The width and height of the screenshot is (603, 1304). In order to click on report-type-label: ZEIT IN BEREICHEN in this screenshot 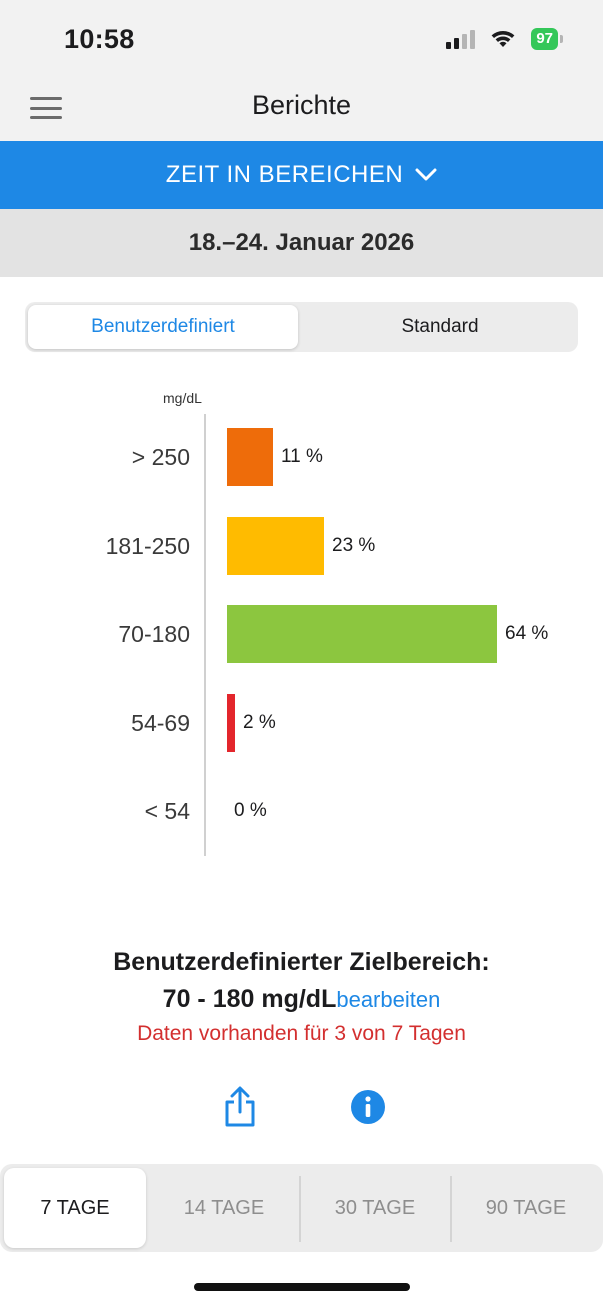, I will do `click(284, 174)`.